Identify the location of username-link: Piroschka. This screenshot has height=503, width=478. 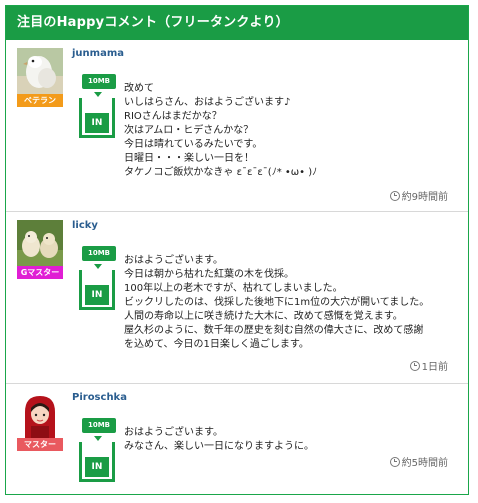
(99, 397).